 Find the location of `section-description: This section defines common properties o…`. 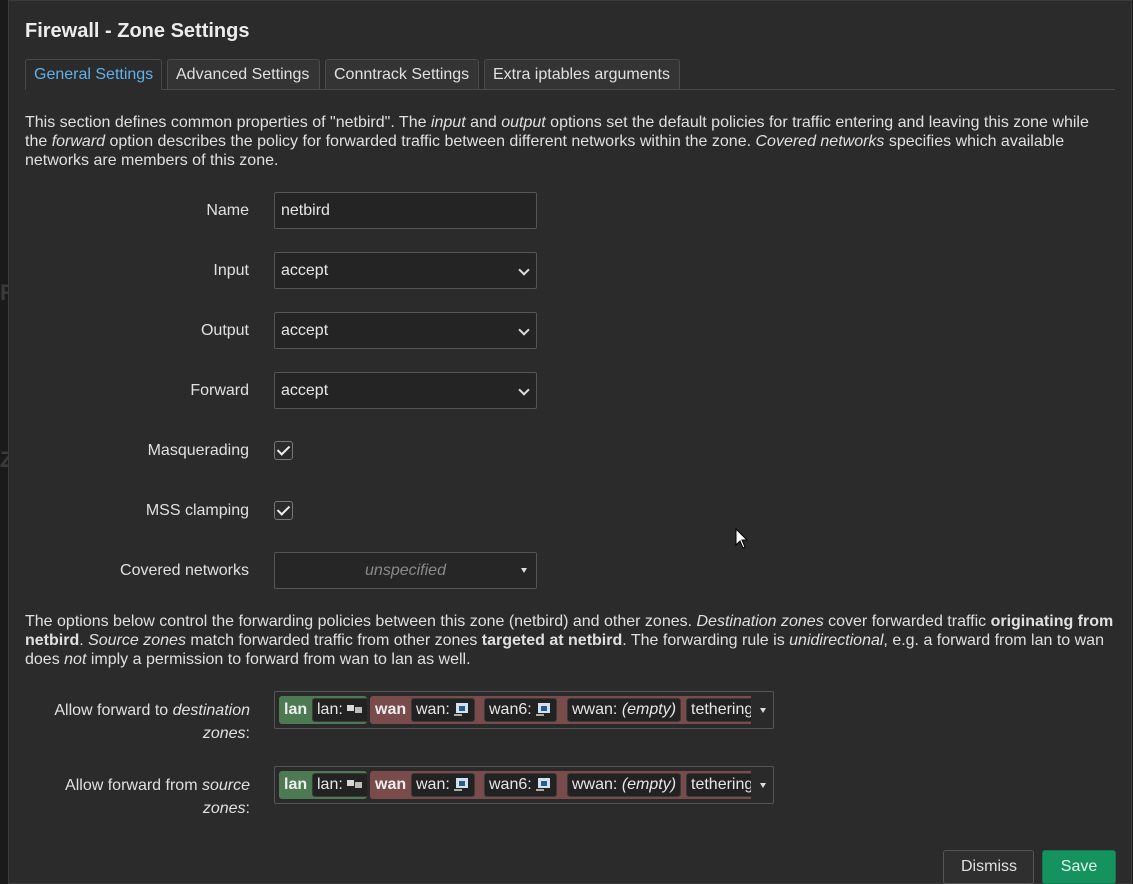

section-description: This section defines common properties o… is located at coordinates (557, 141).